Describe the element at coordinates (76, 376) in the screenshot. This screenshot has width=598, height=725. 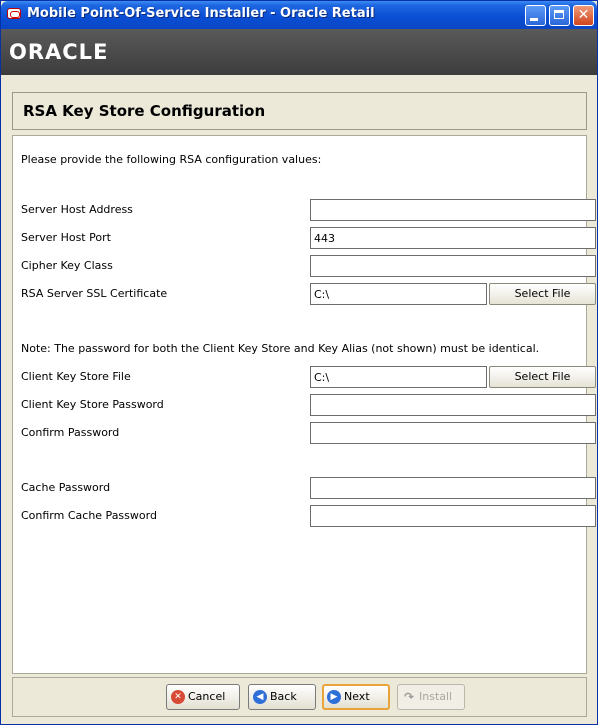
I see `client-key-store-file-label: Client Key Store File` at that location.